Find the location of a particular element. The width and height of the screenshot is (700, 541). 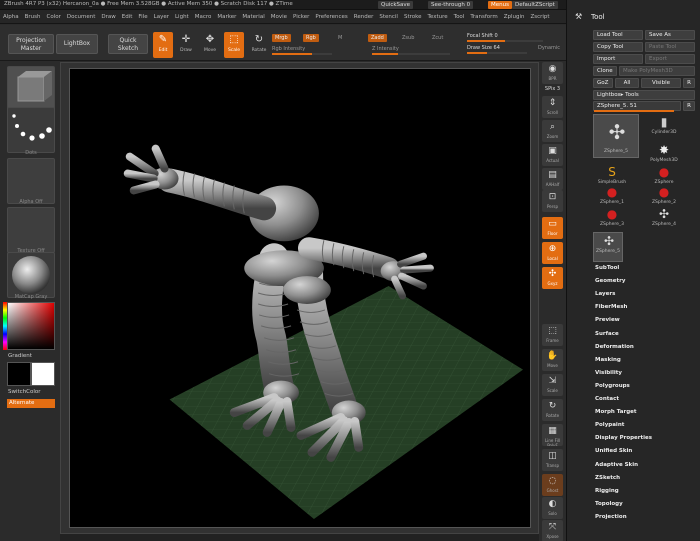

menu-stroke: Stroke is located at coordinates (413, 15).